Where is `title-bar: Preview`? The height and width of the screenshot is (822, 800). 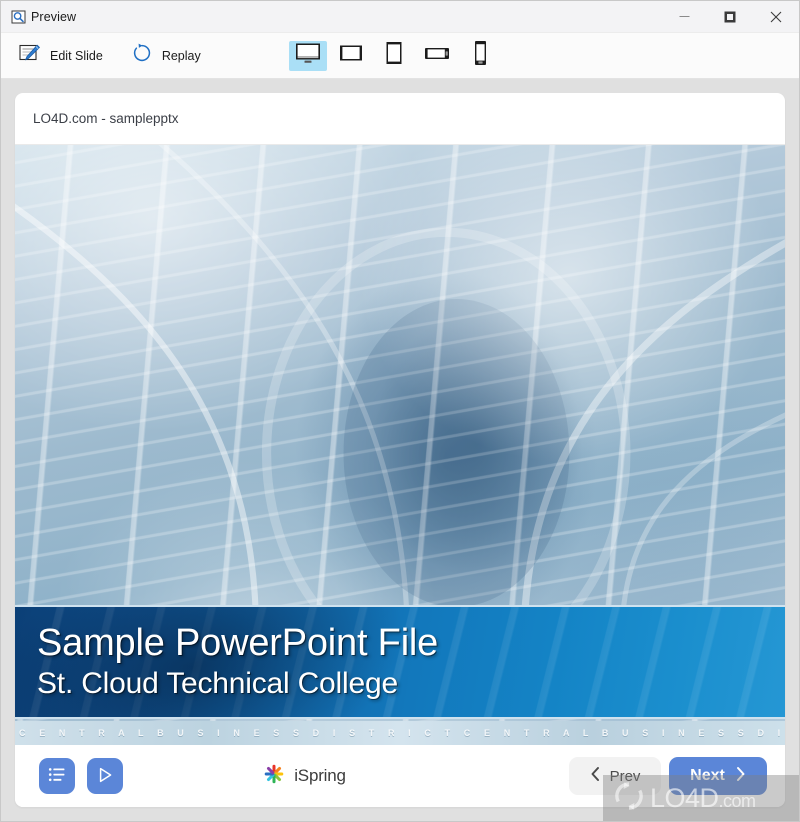
title-bar: Preview is located at coordinates (400, 17).